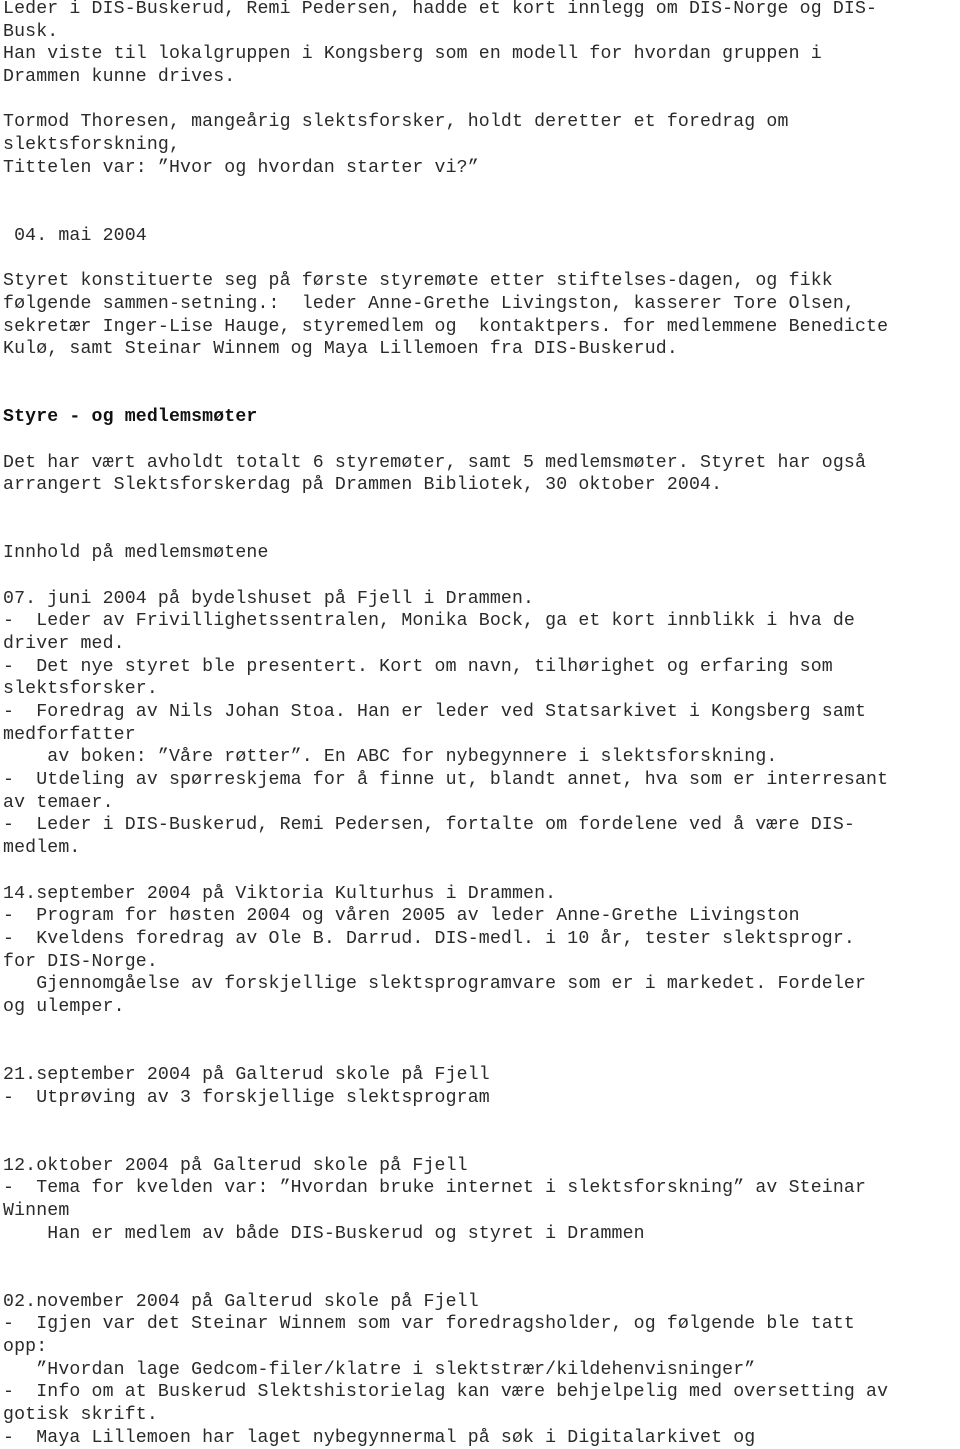 The height and width of the screenshot is (1449, 960). Describe the element at coordinates (69, 734) in the screenshot. I see `text-line: medforfatter` at that location.